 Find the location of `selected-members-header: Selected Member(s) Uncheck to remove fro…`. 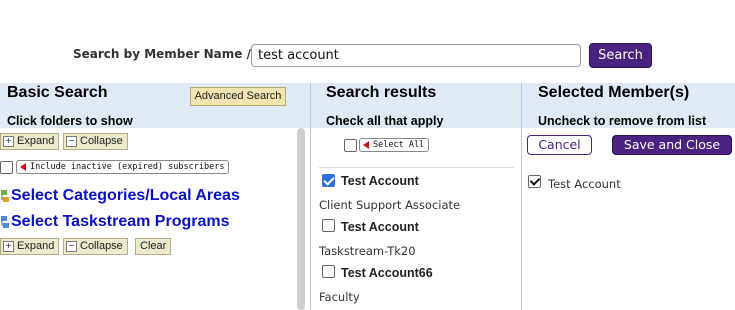

selected-members-header: Selected Member(s) Uncheck to remove fro… is located at coordinates (628, 105).